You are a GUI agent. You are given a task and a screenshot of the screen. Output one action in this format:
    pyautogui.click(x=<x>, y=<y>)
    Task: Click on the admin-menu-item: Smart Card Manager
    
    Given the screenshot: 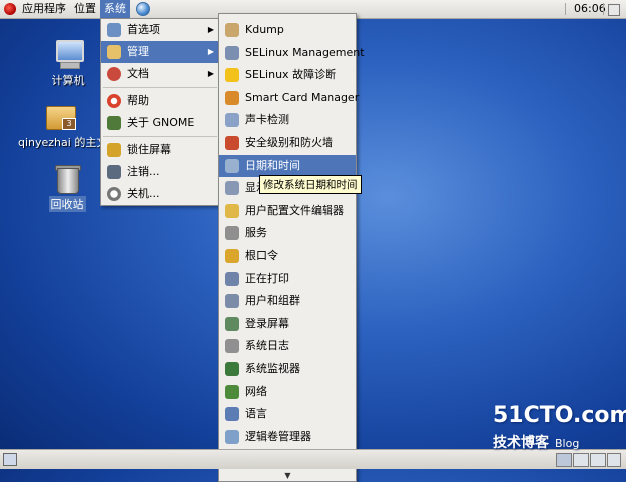 What is the action you would take?
    pyautogui.click(x=289, y=98)
    